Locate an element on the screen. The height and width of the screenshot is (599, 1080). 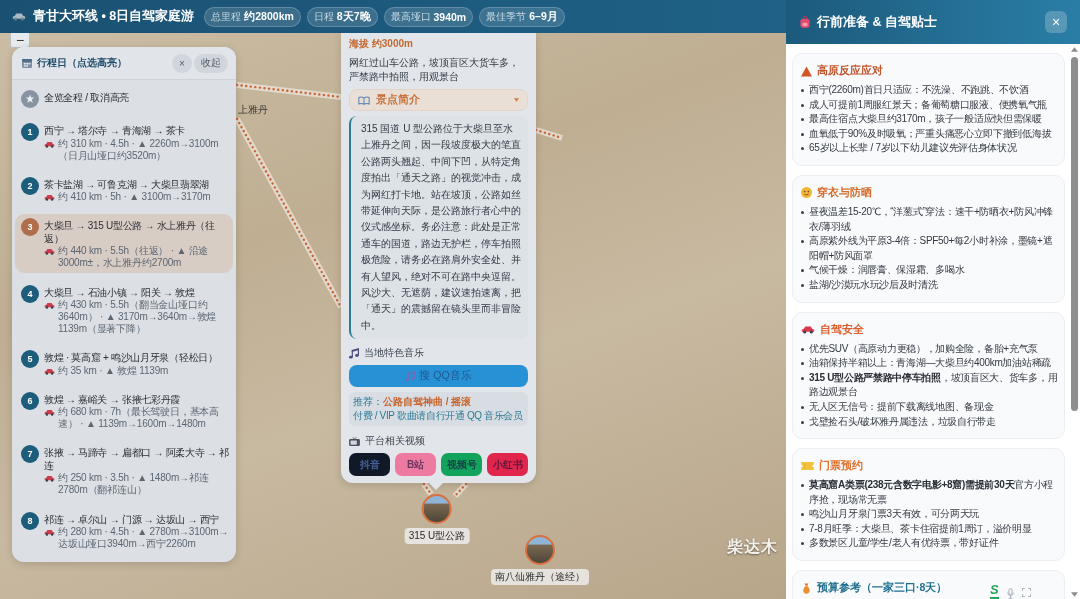
day-meta: 约 410 km · 5h · ▲ 3100m→3170m is located at coordinates (134, 197).